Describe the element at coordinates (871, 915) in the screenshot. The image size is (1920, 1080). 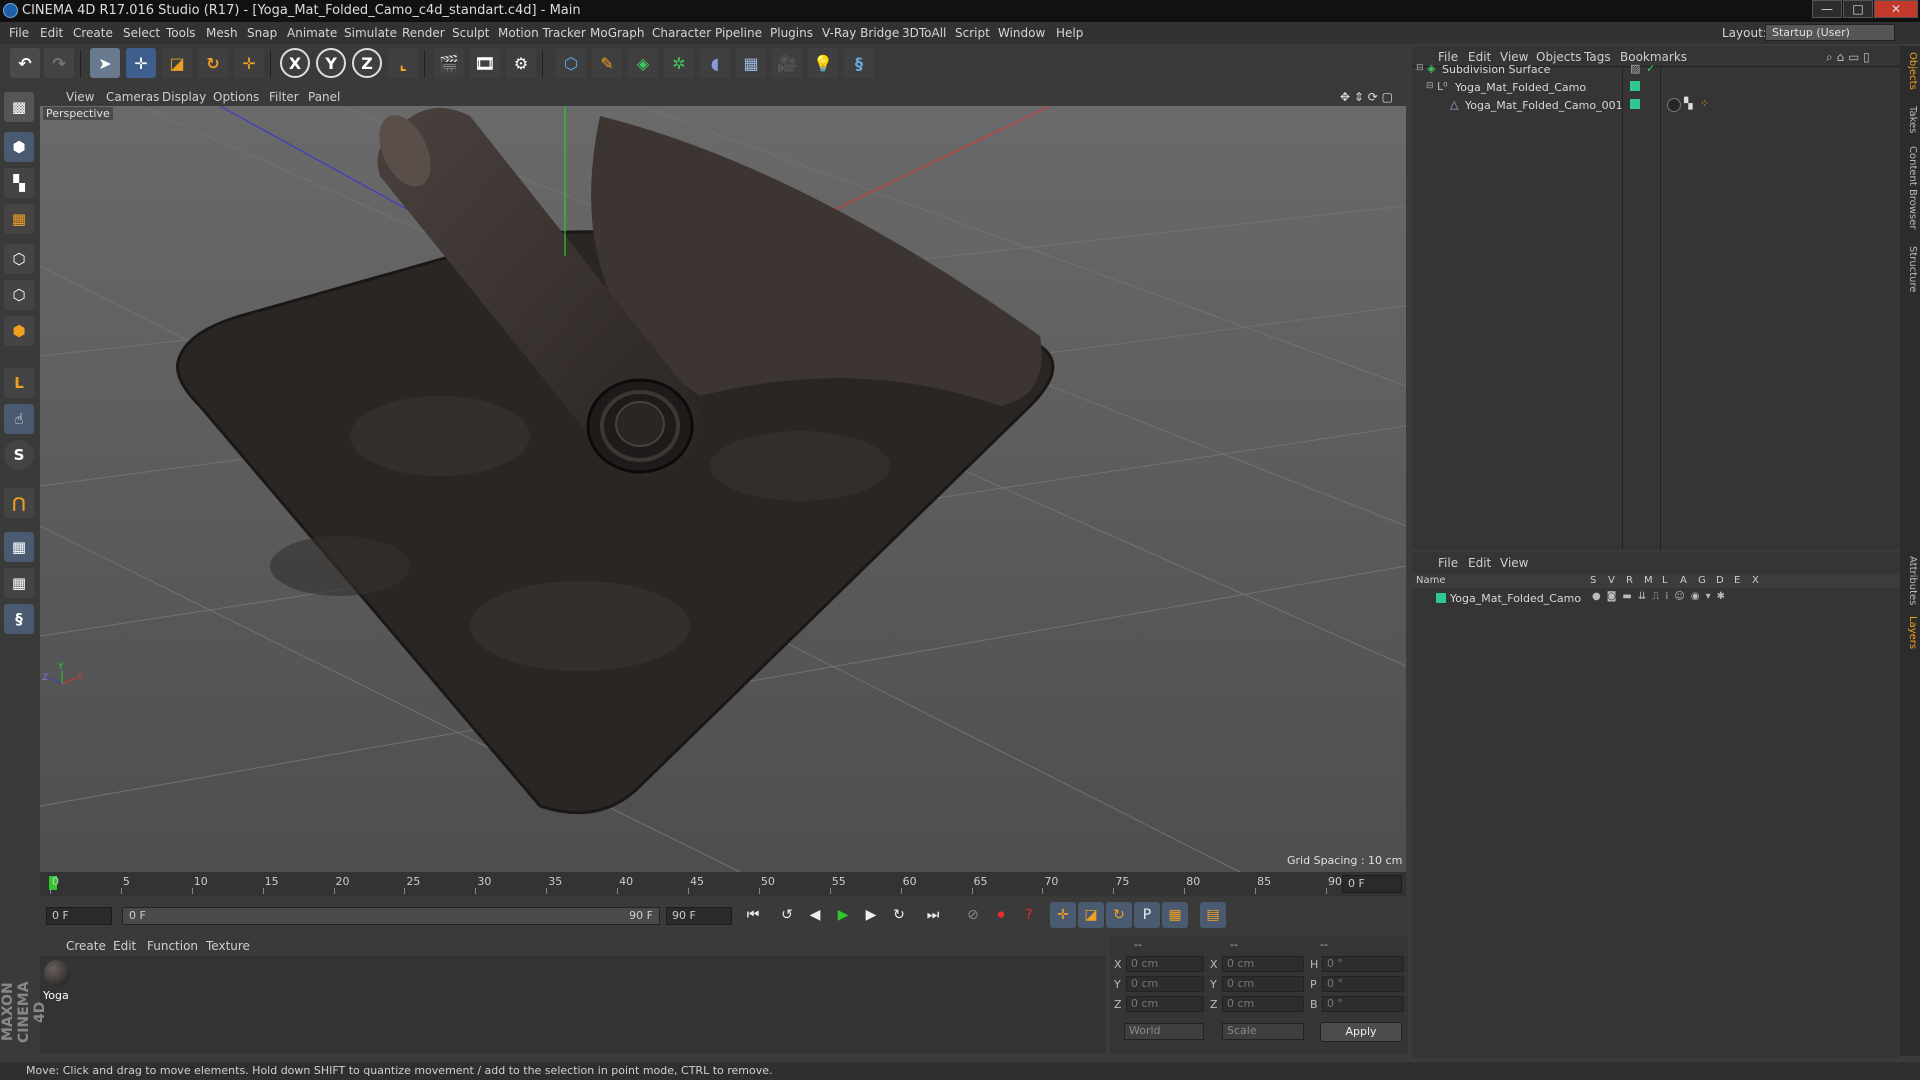
I see `step-forward-icon: ▶` at that location.